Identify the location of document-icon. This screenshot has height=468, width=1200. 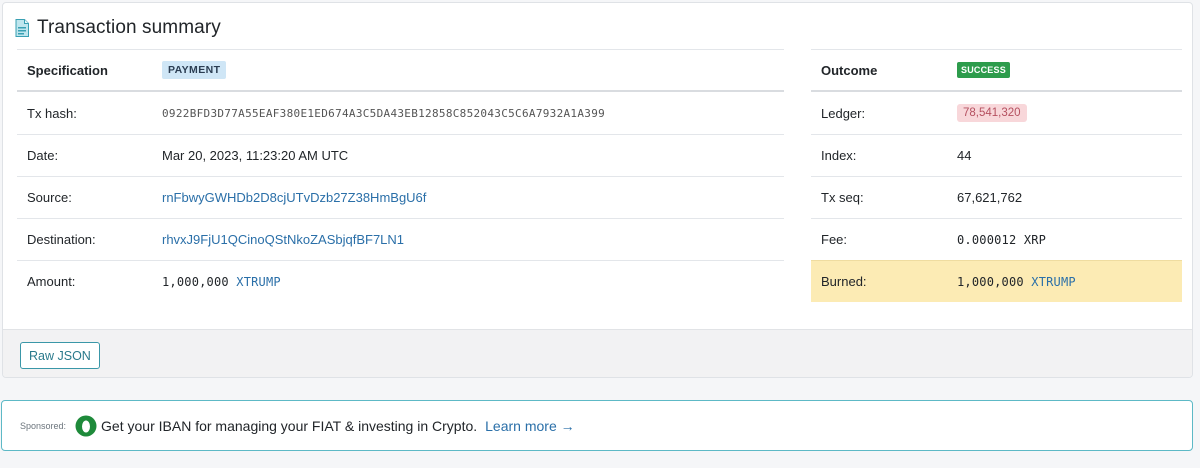
(22, 28).